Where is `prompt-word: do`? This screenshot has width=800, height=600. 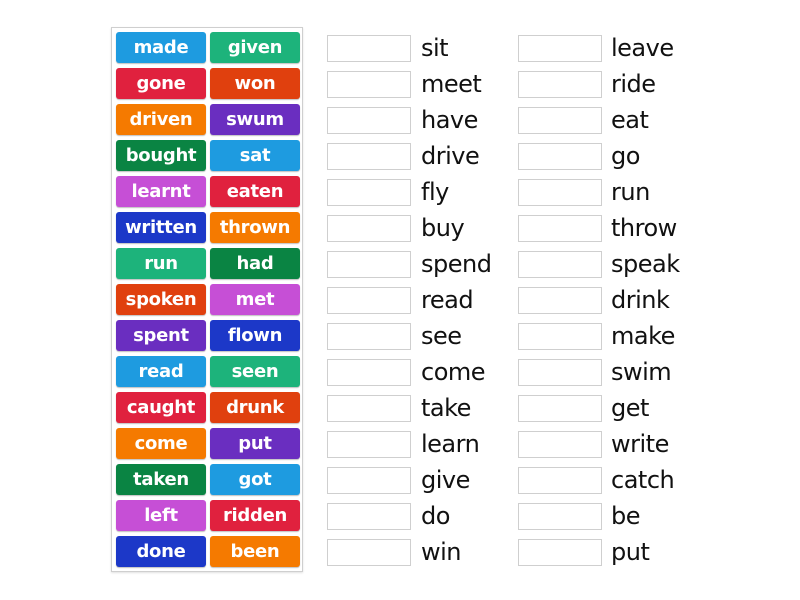
prompt-word: do is located at coordinates (435, 516).